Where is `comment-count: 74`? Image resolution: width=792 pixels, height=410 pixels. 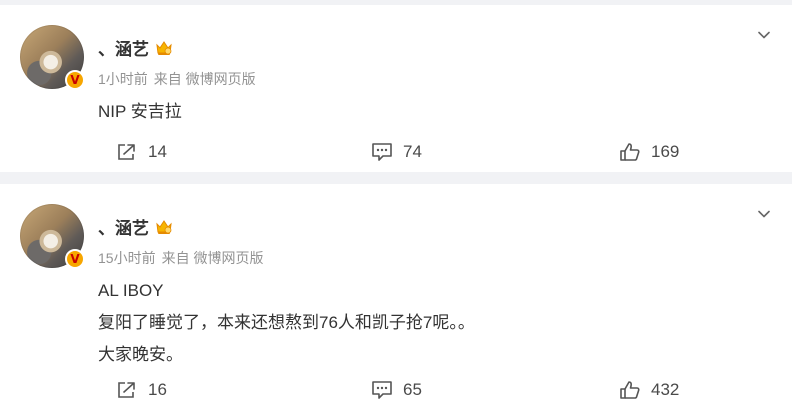 comment-count: 74 is located at coordinates (412, 151).